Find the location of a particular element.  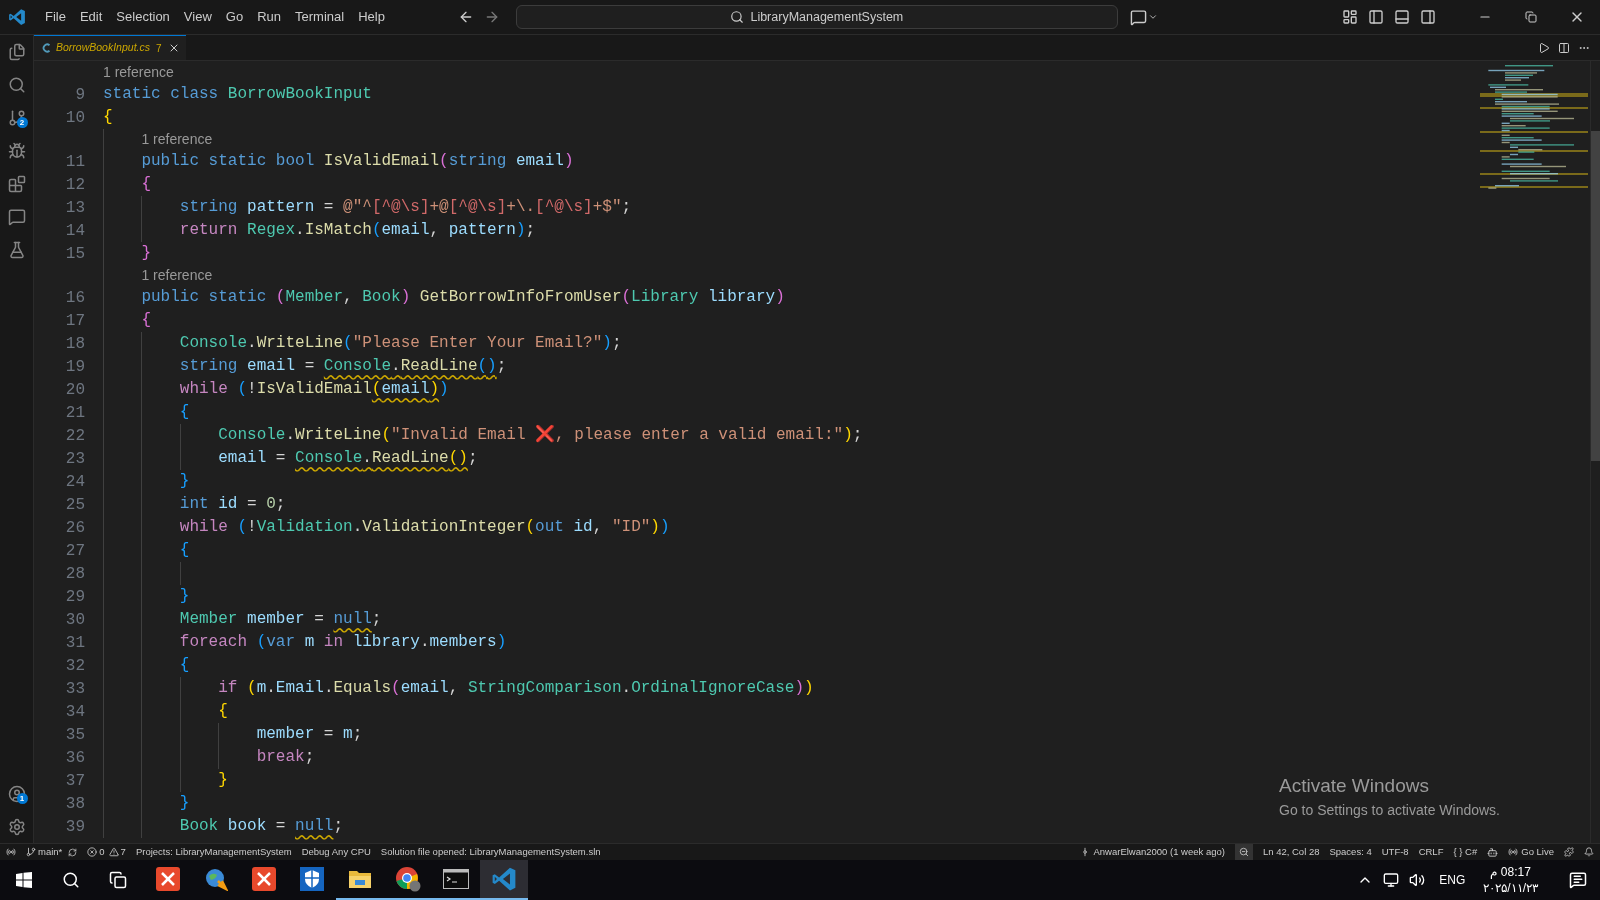

files-icon is located at coordinates (16, 51).